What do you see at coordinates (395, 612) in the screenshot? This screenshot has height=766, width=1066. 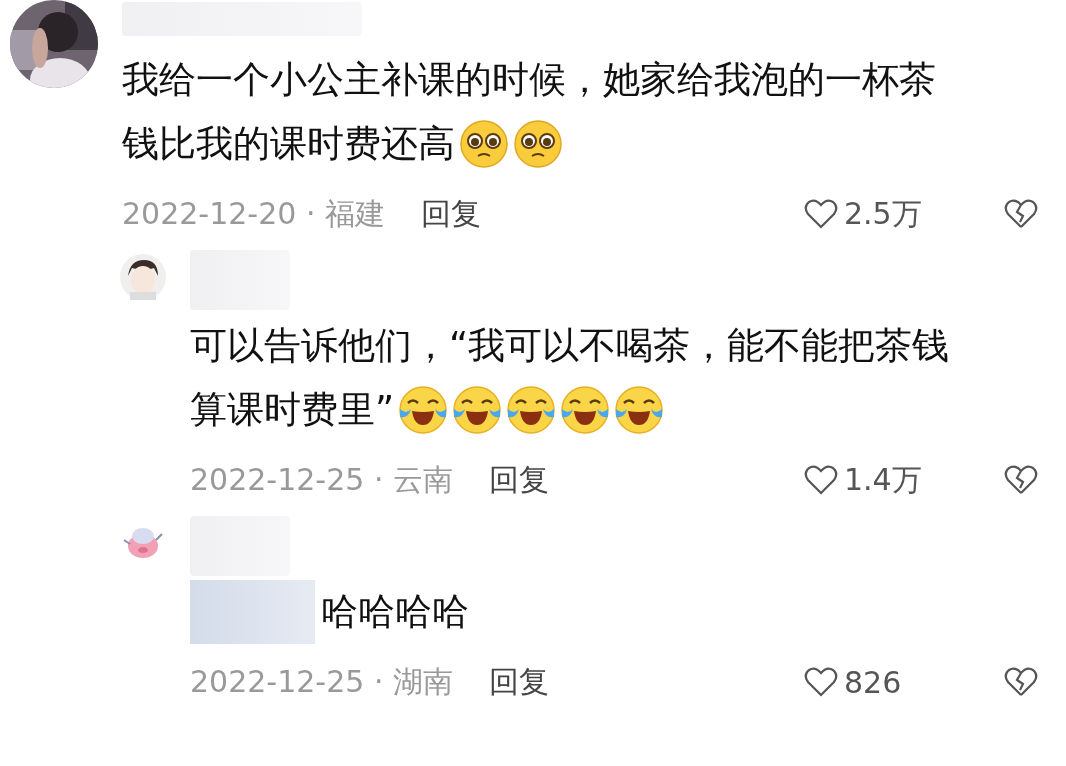 I see `comment-text-line: 哈哈哈哈` at bounding box center [395, 612].